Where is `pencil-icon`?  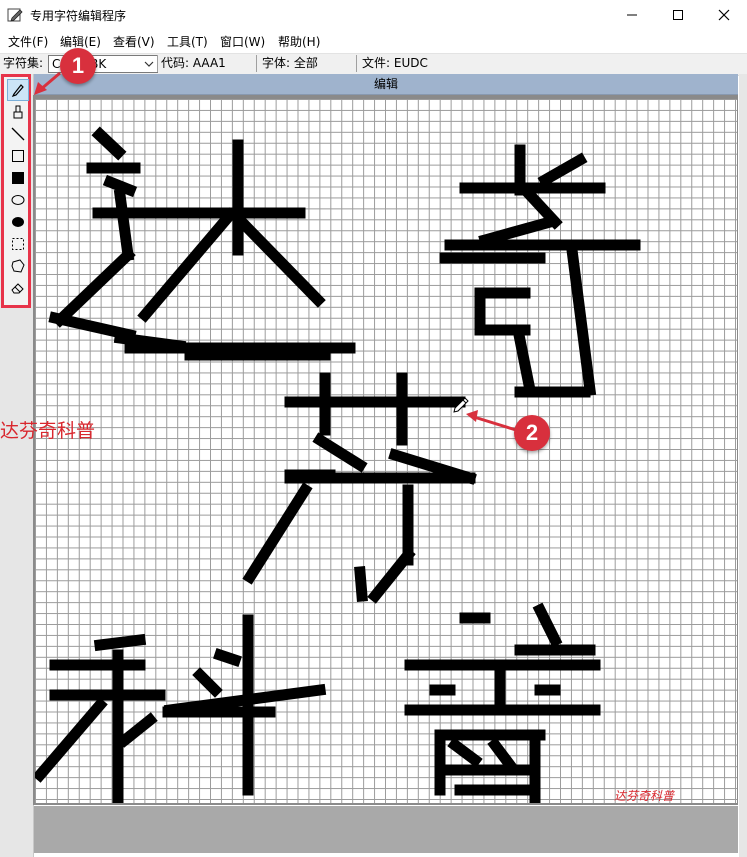 pencil-icon is located at coordinates (17, 90).